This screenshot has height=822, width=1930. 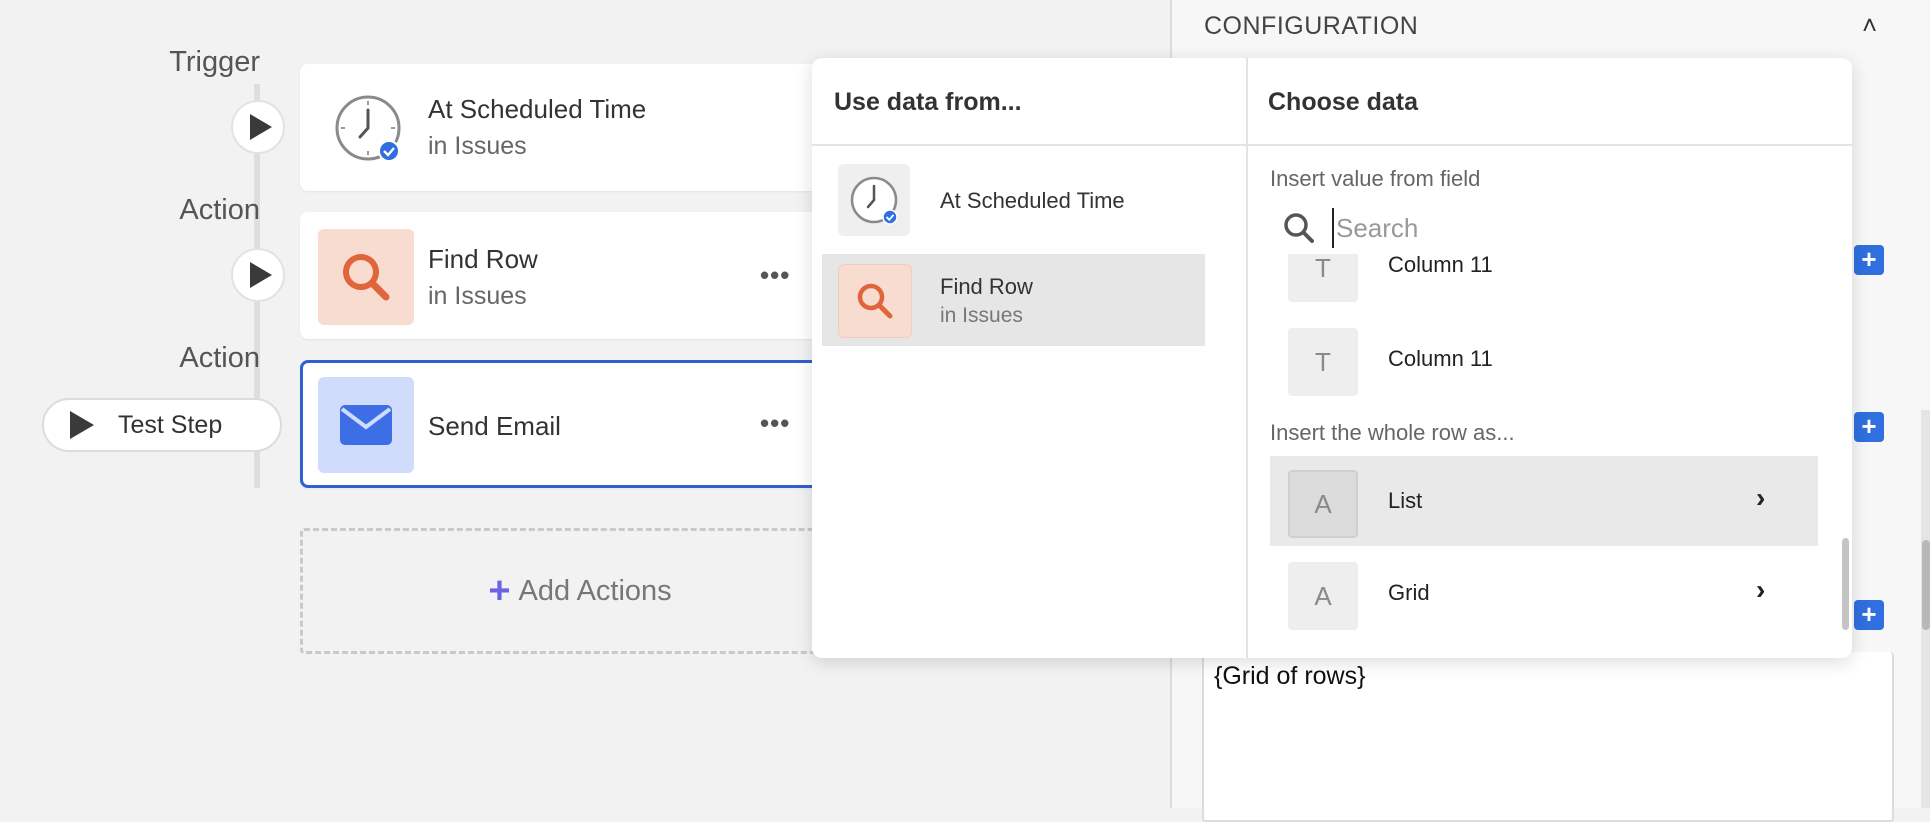 What do you see at coordinates (1845, 584) in the screenshot?
I see `popover-scrollbar-thumb` at bounding box center [1845, 584].